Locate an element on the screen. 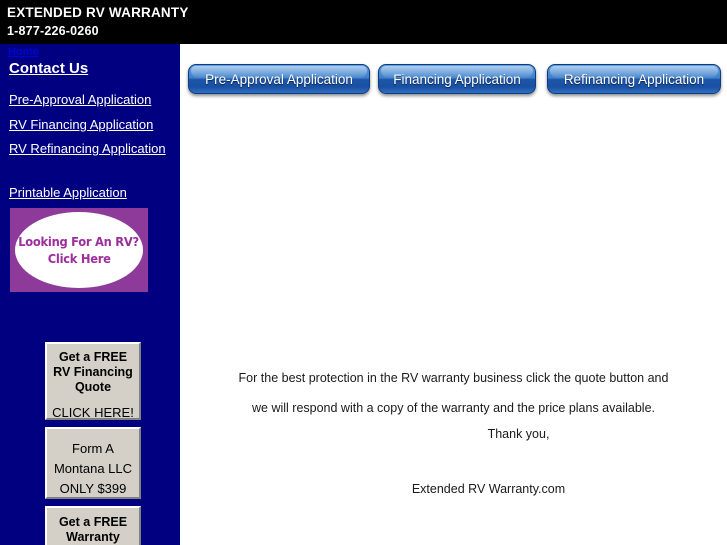  pre-approval-application-button: Pre-Approval Application is located at coordinates (279, 79).